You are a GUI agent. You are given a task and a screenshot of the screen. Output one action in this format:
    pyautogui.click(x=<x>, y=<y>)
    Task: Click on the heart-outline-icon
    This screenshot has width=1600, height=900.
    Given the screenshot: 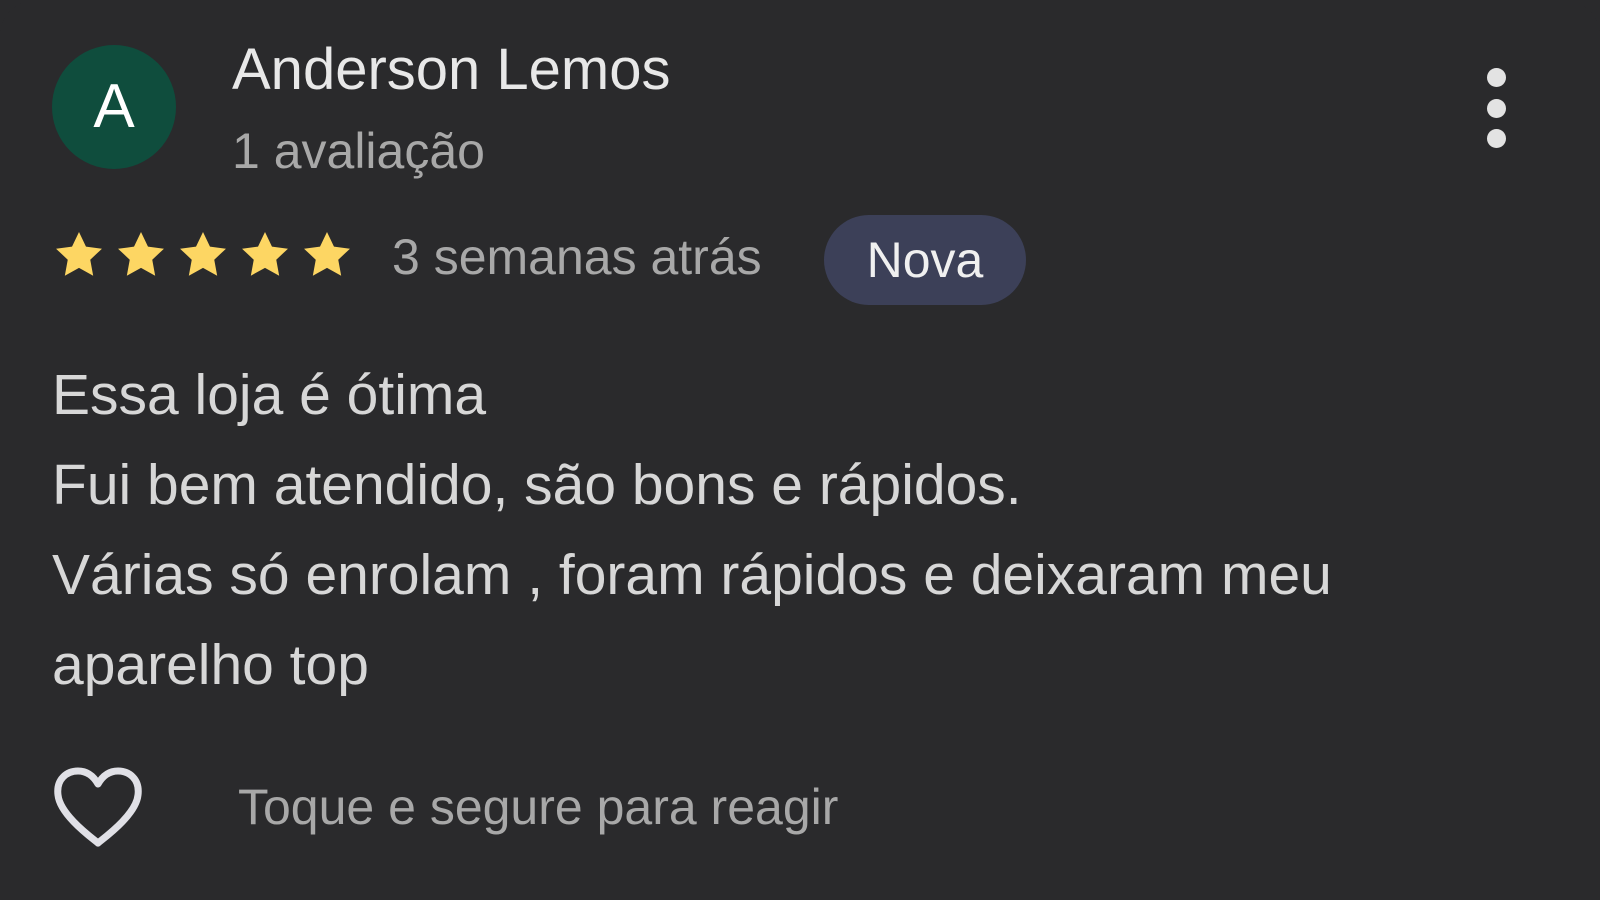 What is the action you would take?
    pyautogui.click(x=98, y=807)
    